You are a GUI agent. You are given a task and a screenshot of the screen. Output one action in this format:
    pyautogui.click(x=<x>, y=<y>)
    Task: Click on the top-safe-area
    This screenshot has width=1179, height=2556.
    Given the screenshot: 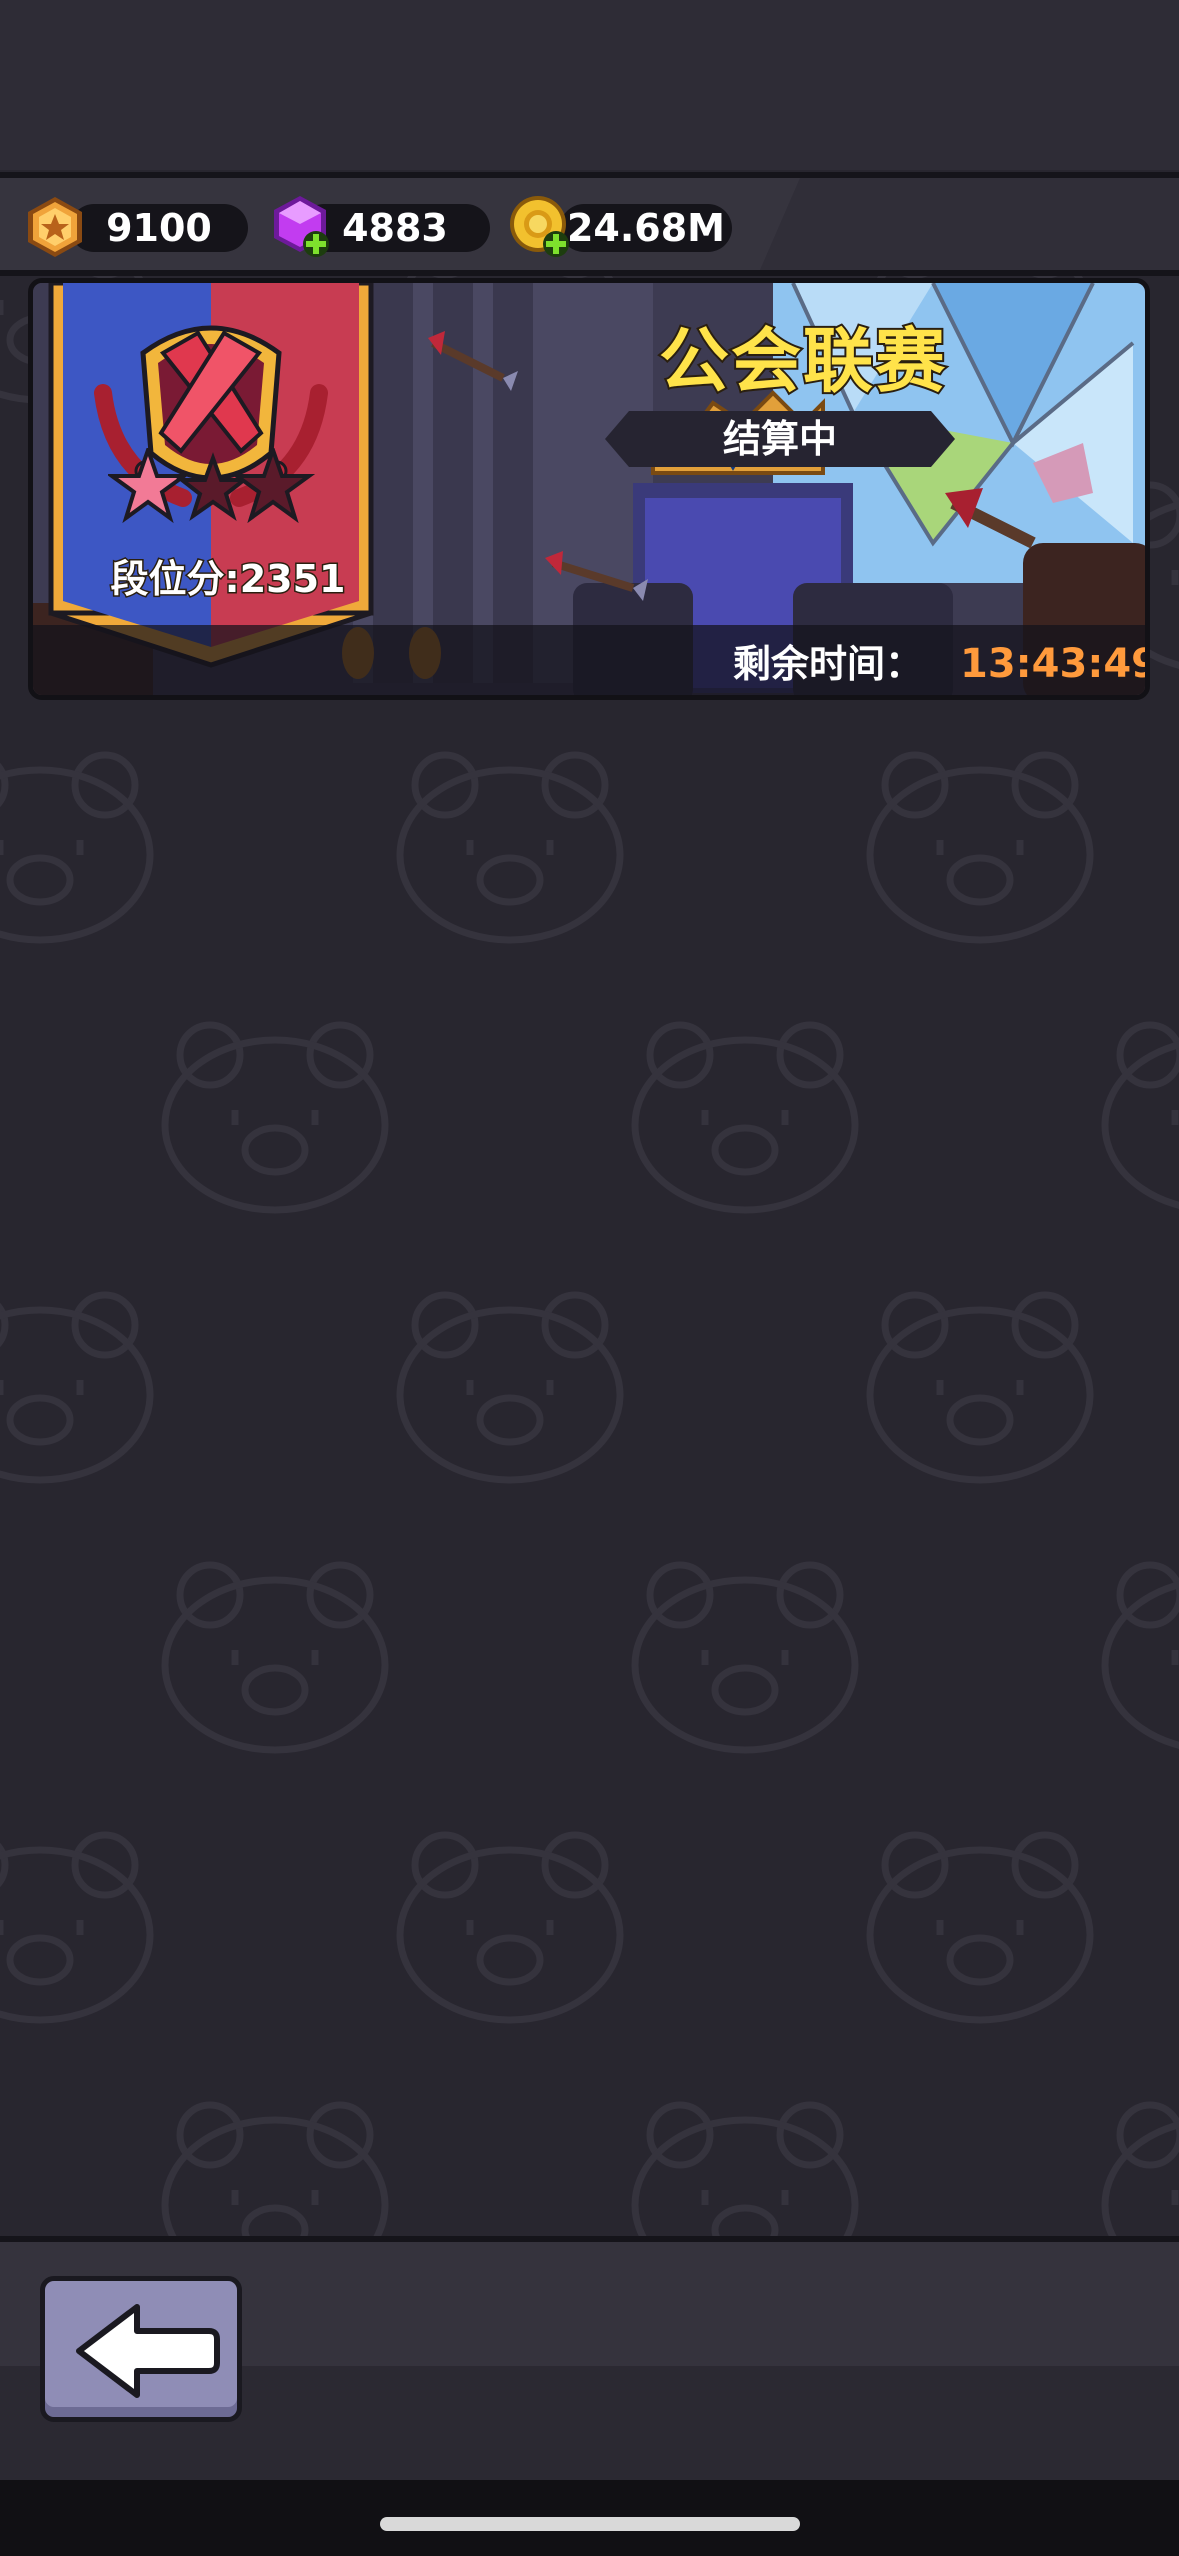 What is the action you would take?
    pyautogui.click(x=589, y=85)
    